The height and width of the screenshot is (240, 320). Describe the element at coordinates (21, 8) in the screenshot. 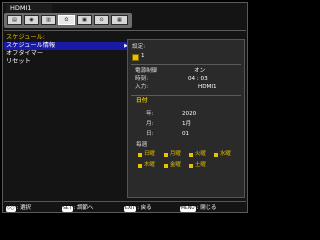

I see `input-label: HDMI1` at that location.